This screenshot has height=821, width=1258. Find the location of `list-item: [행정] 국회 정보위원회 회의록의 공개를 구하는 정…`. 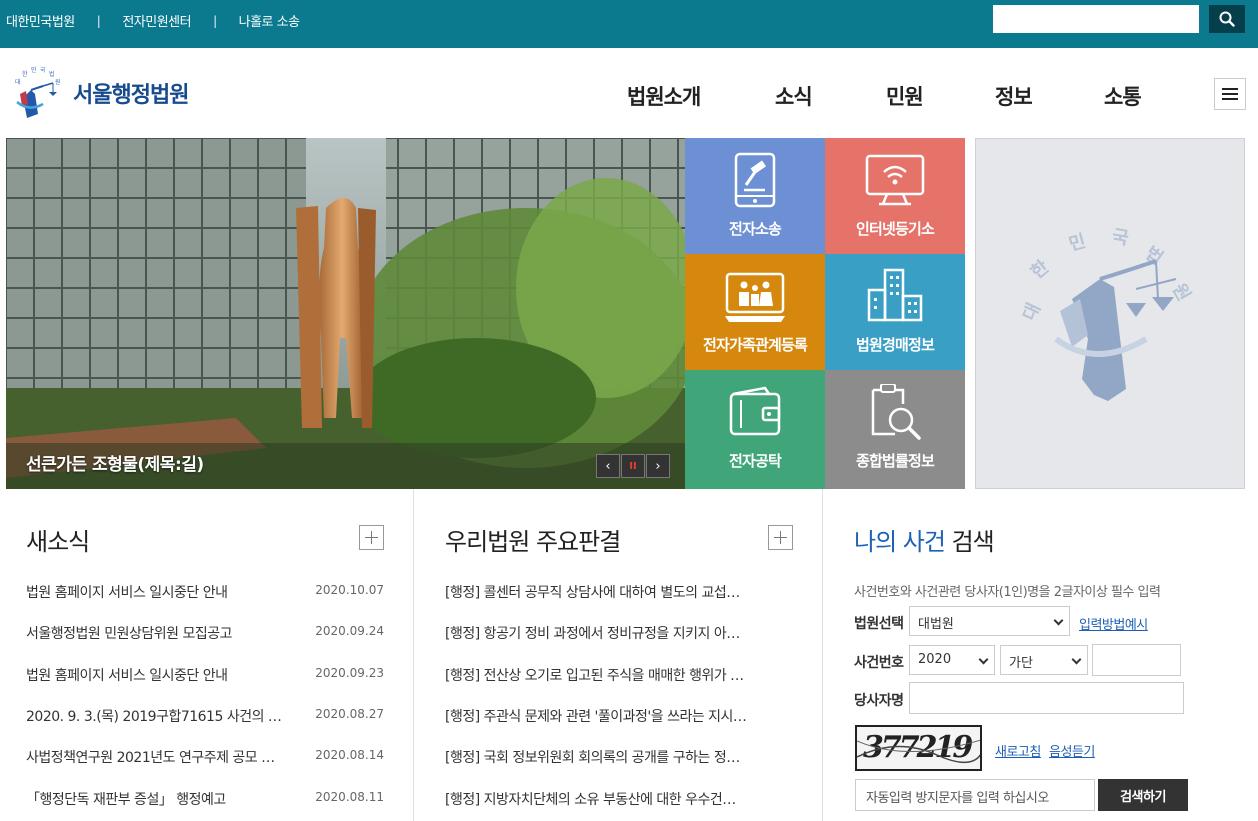

list-item: [행정] 국회 정보위원회 회의록의 공개를 구하는 정… is located at coordinates (600, 757).